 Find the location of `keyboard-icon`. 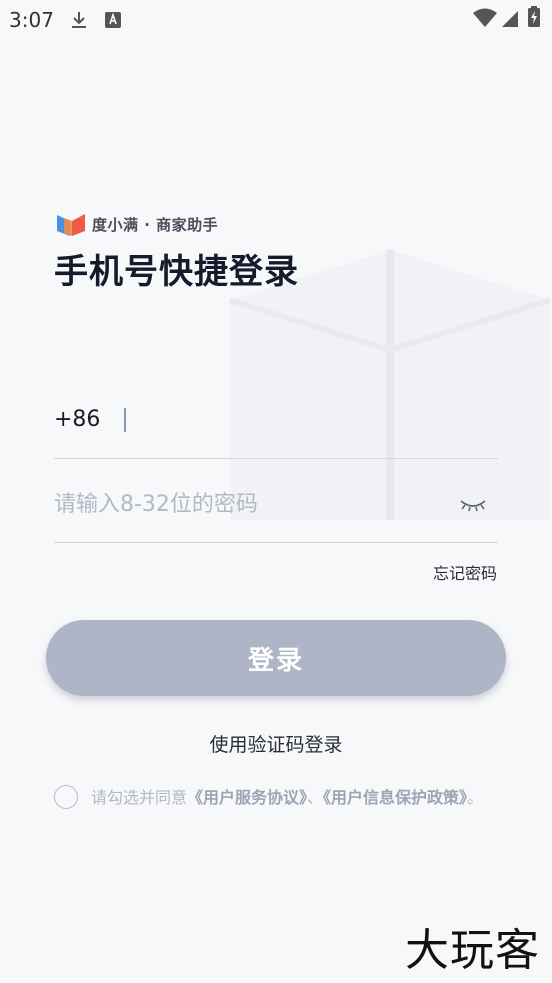

keyboard-icon is located at coordinates (113, 20).